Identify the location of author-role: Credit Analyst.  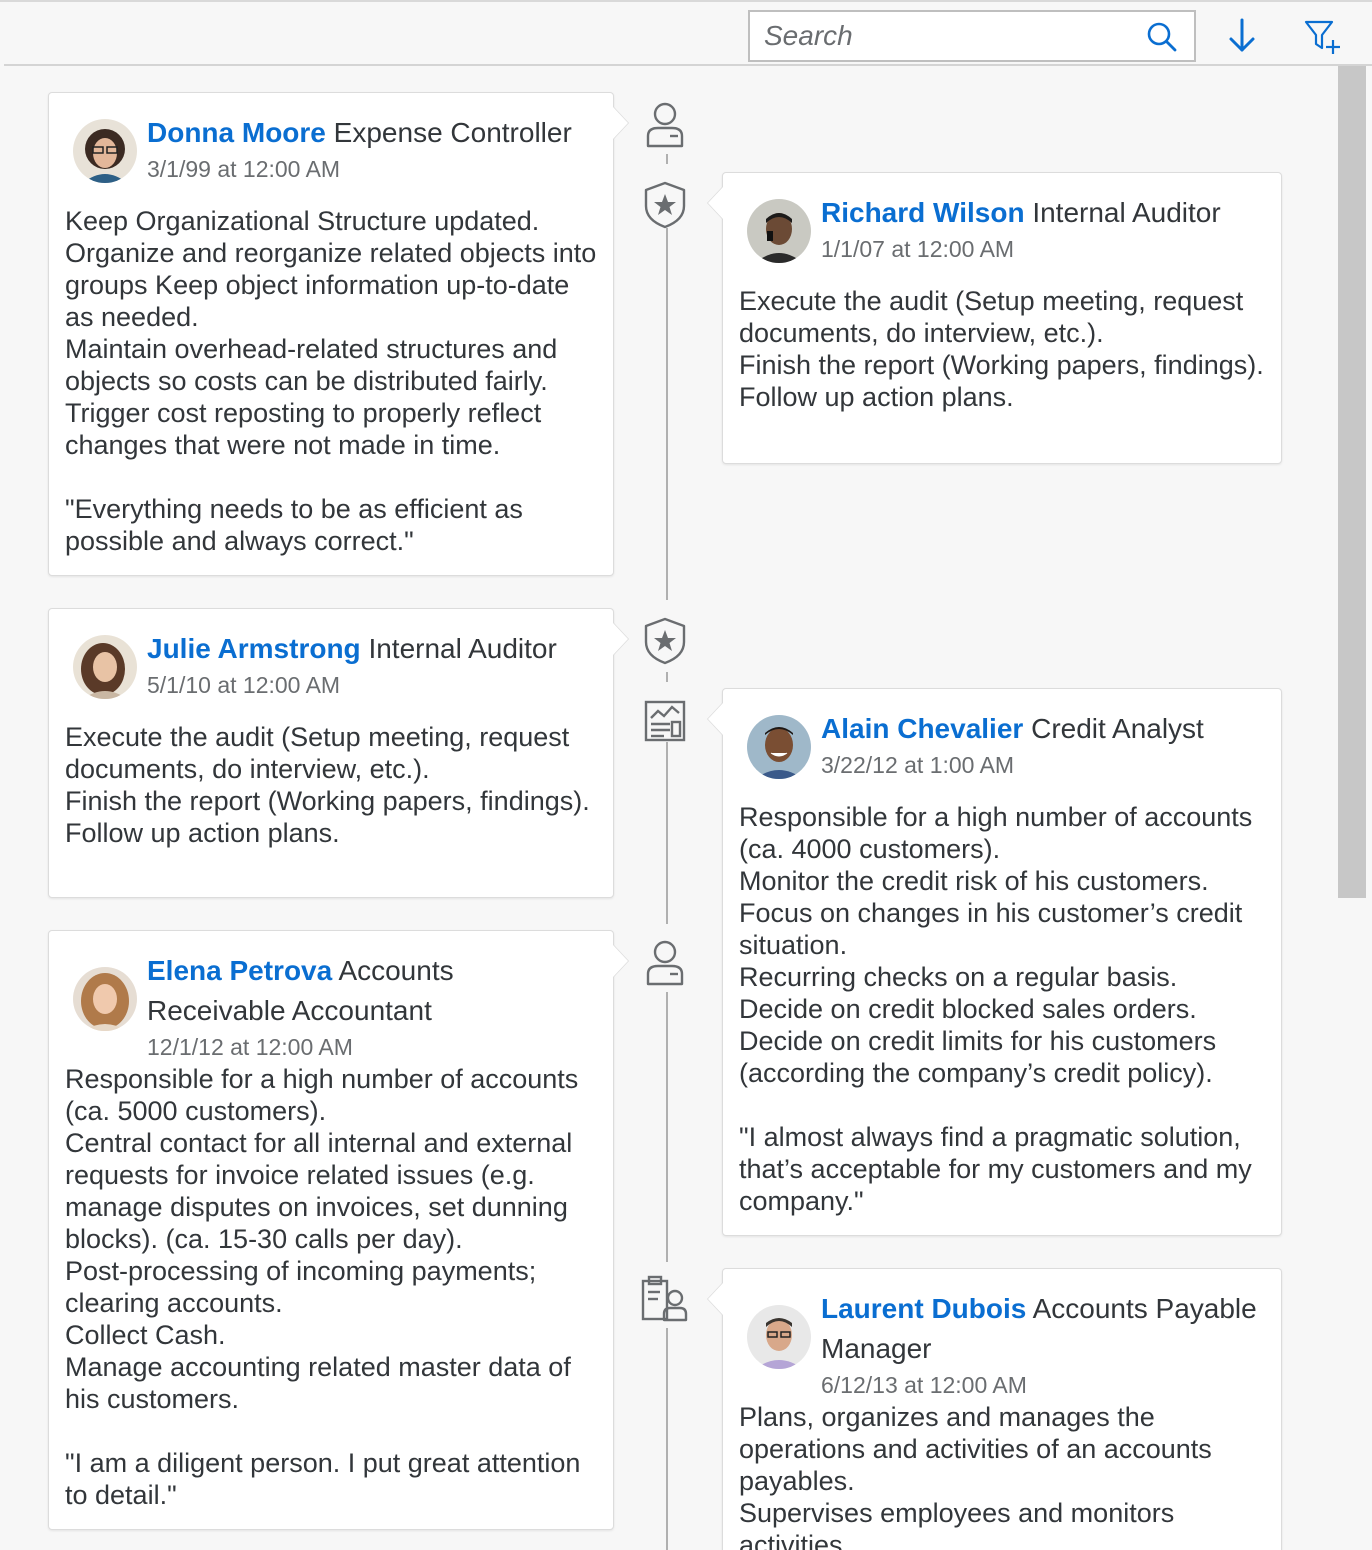
(1117, 728).